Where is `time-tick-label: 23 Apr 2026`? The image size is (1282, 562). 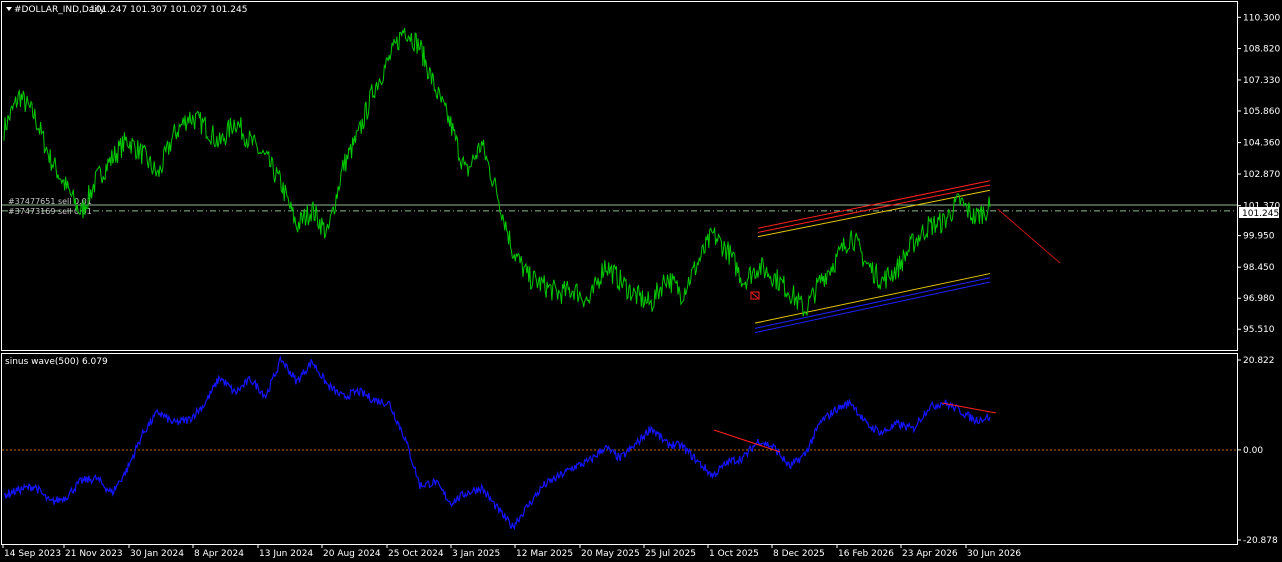 time-tick-label: 23 Apr 2026 is located at coordinates (930, 554).